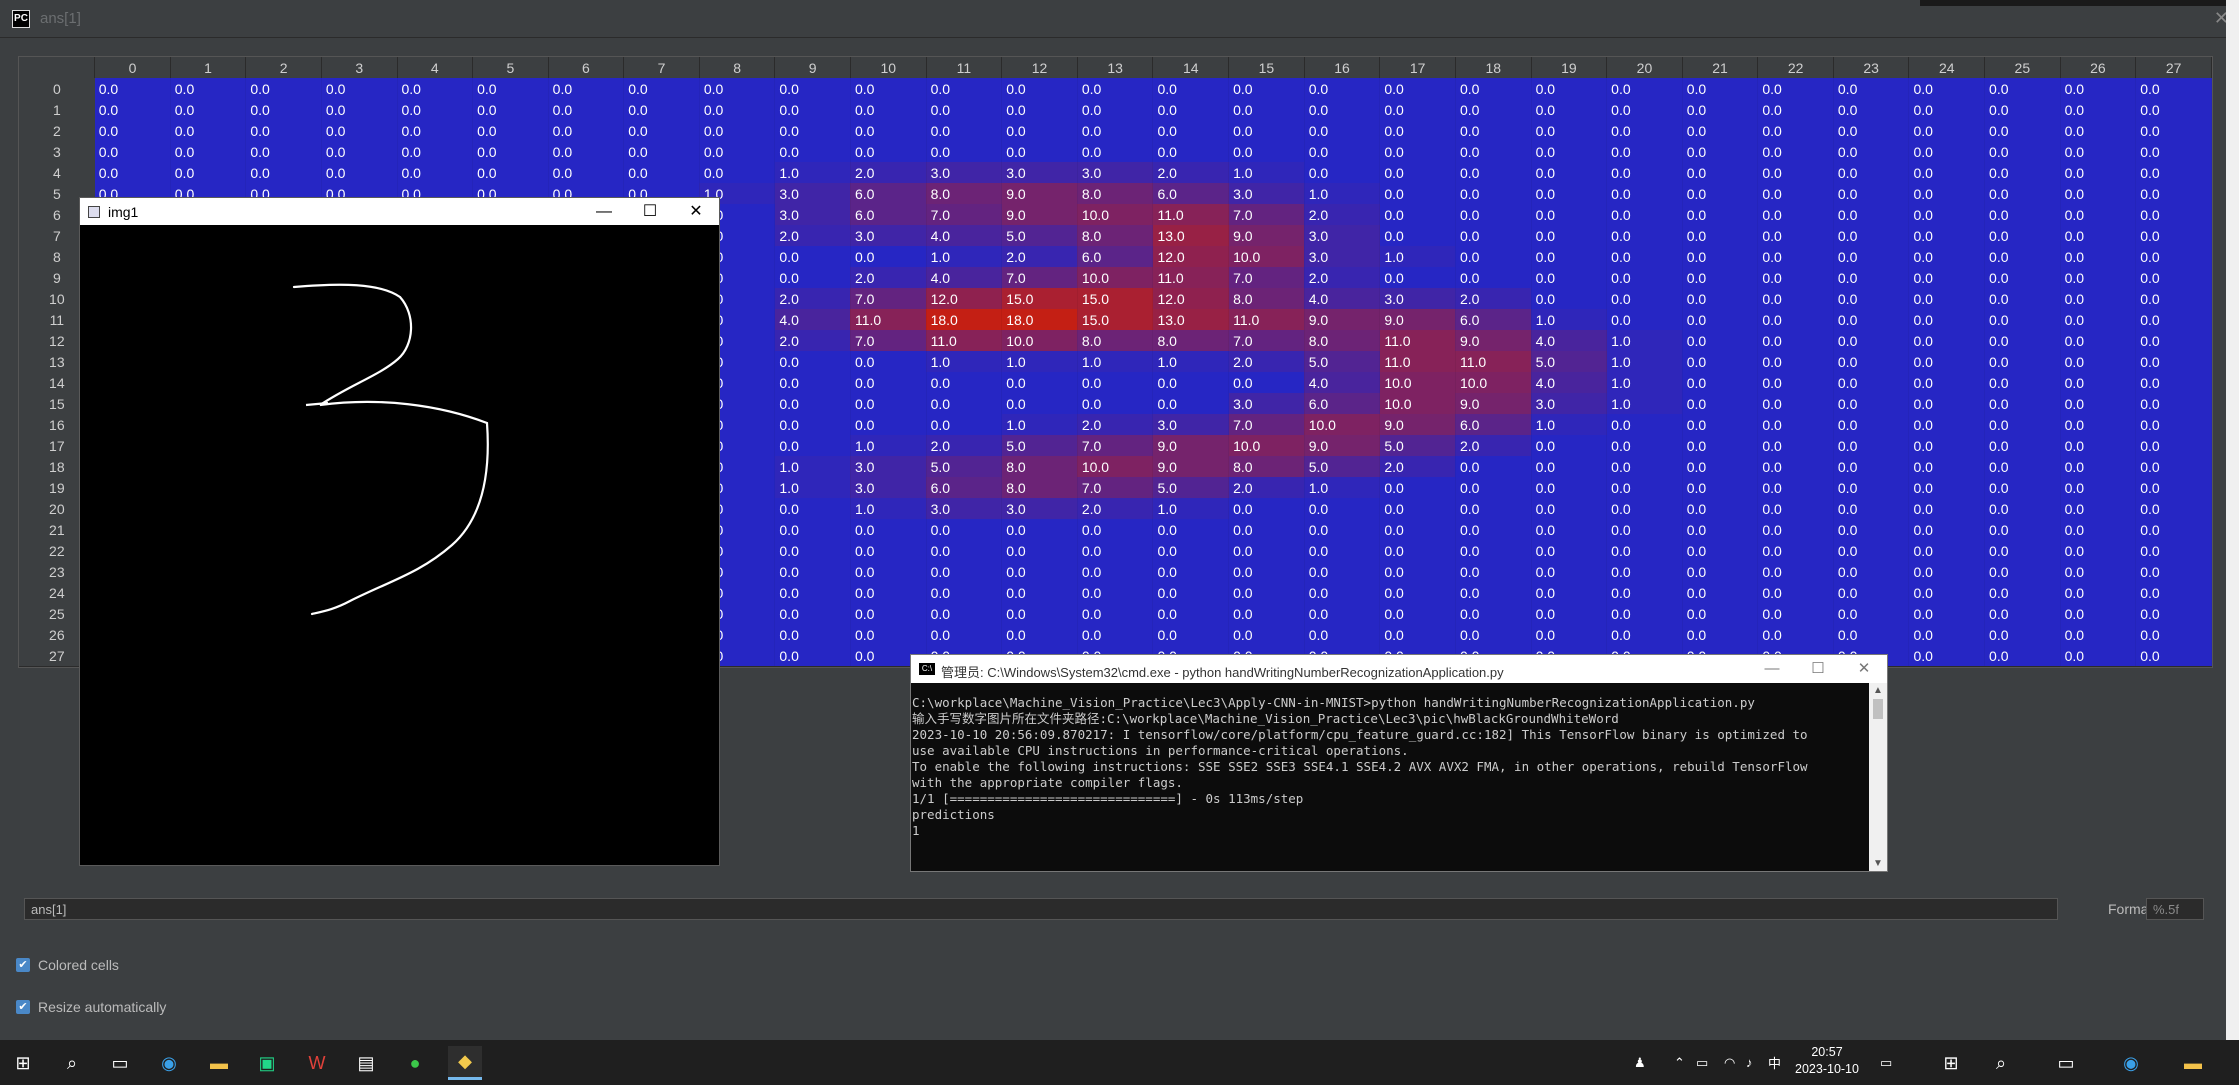 Image resolution: width=2239 pixels, height=1085 pixels. What do you see at coordinates (1342, 67) in the screenshot?
I see `column-header: 16` at bounding box center [1342, 67].